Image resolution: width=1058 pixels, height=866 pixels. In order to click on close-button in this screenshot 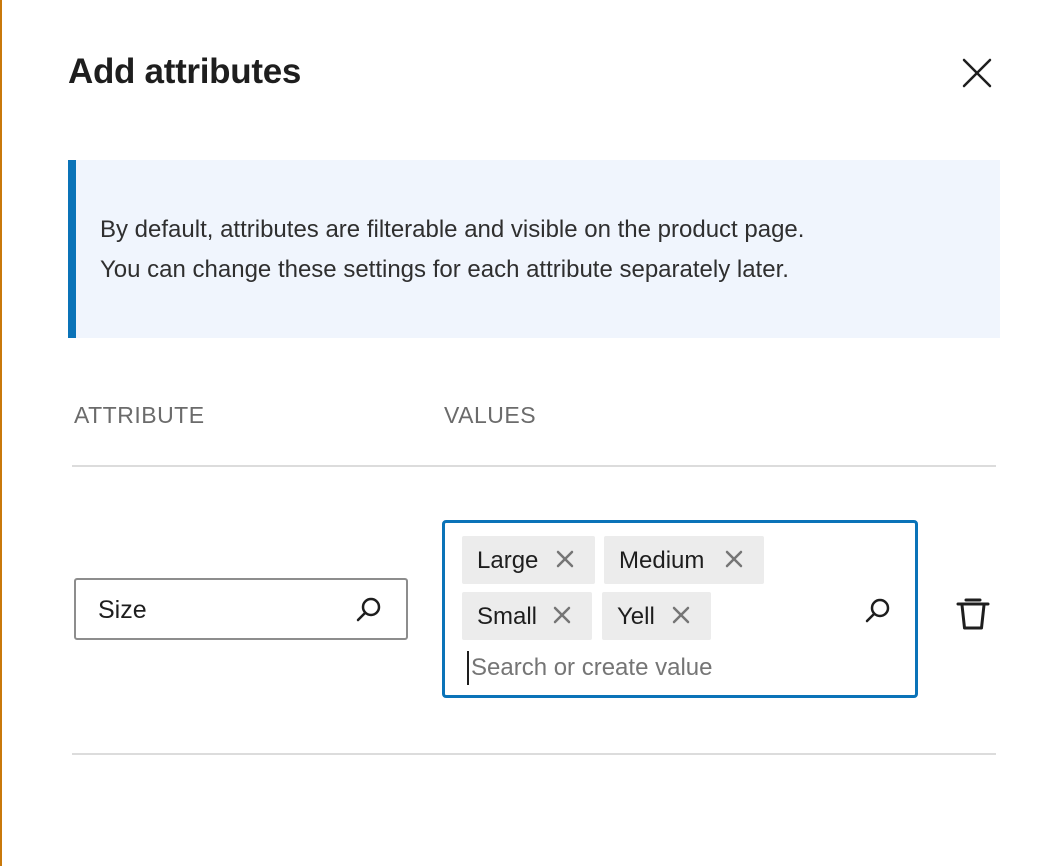, I will do `click(977, 73)`.